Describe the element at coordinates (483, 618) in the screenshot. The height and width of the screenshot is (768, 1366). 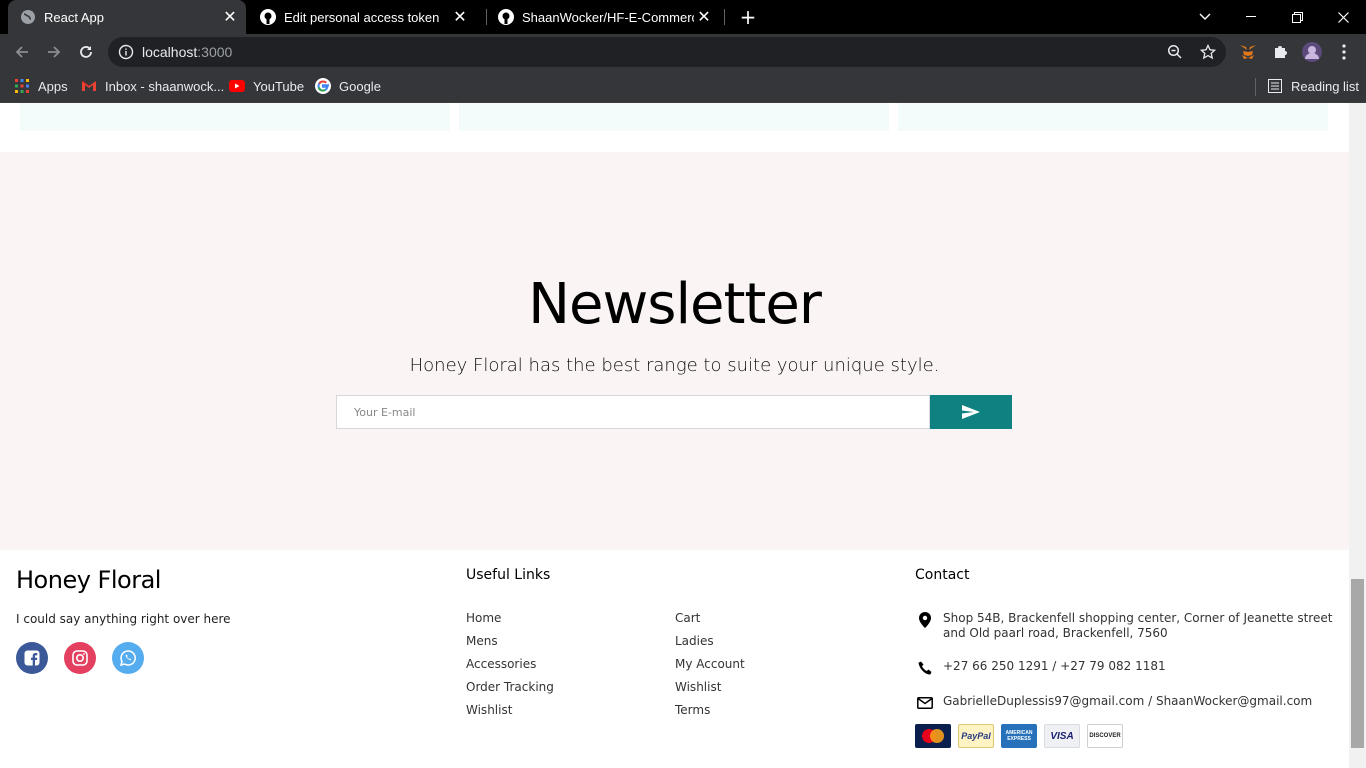
I see `footer-link-home: Home` at that location.